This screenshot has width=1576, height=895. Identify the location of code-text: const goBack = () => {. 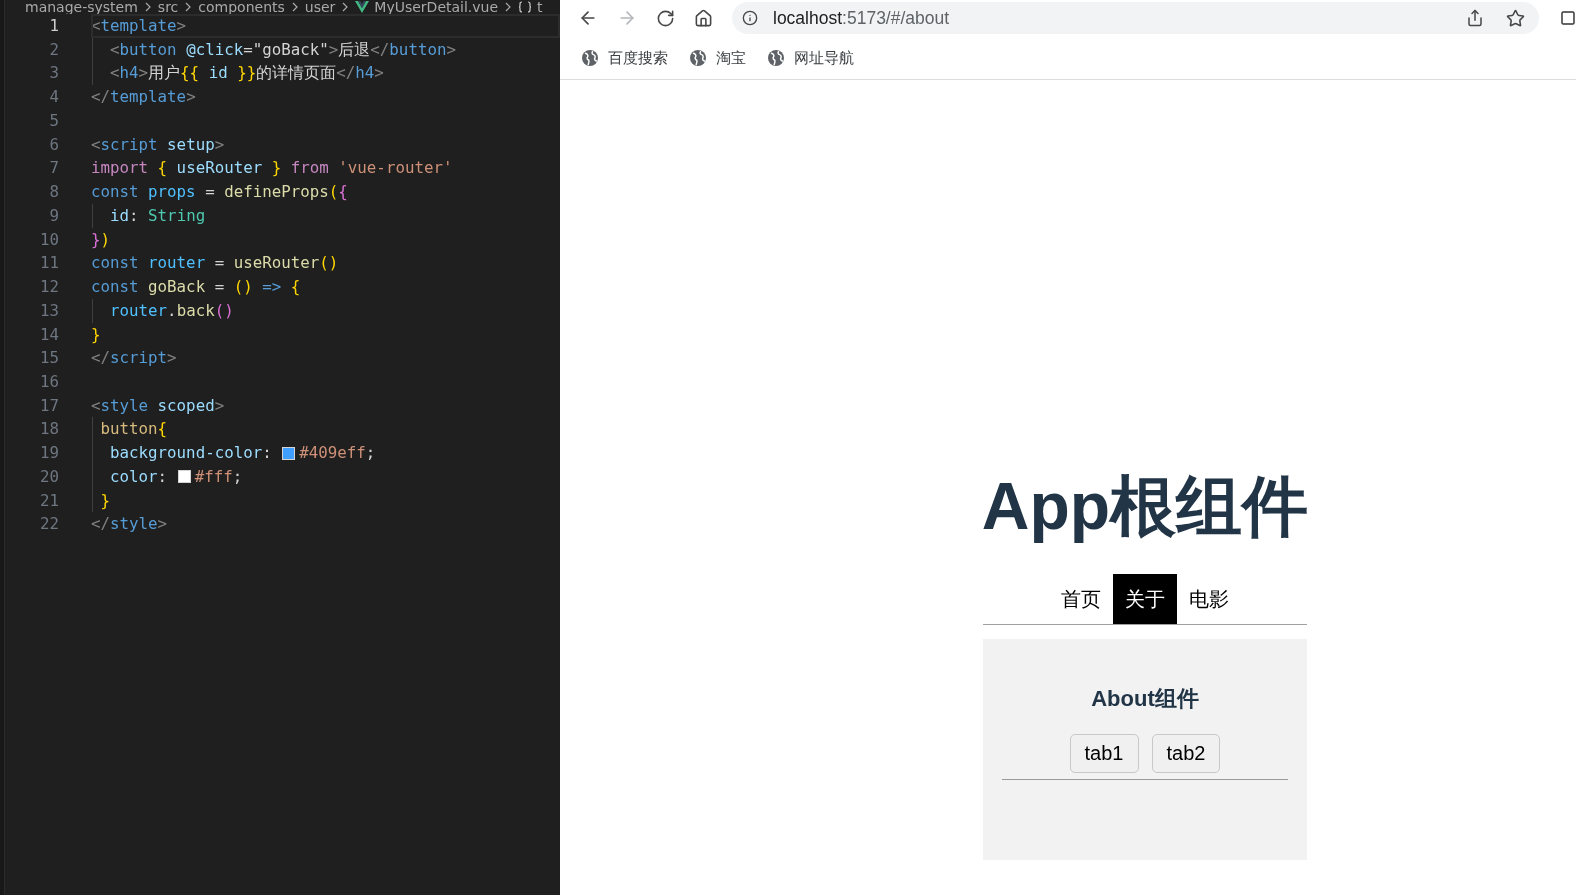
(196, 287).